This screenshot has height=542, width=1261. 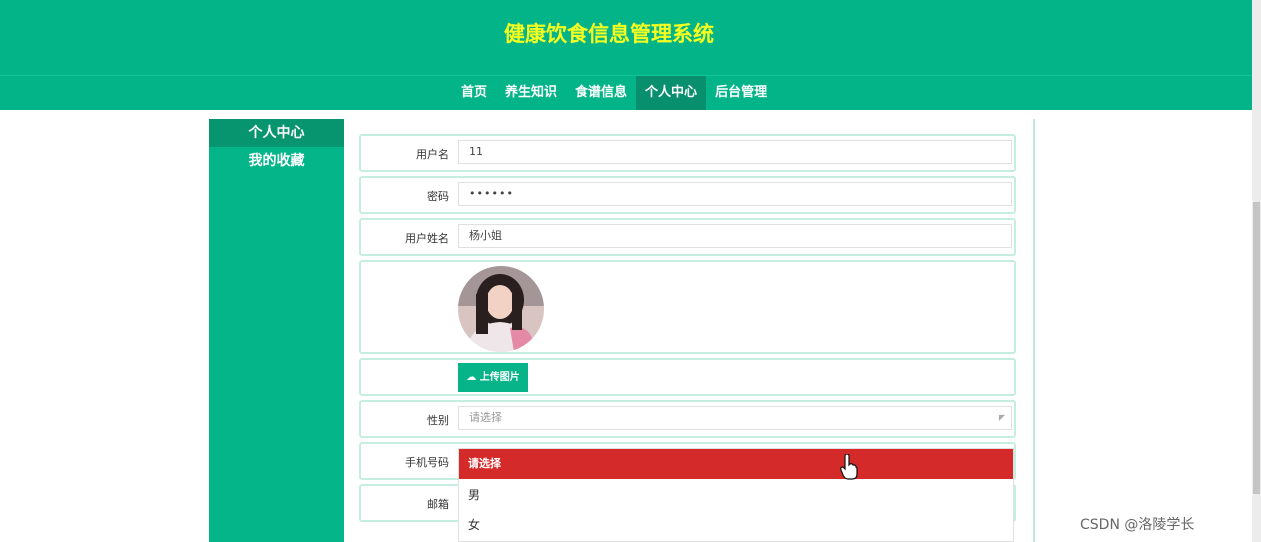 What do you see at coordinates (485, 417) in the screenshot?
I see `gender-select-placeholder: 请选择` at bounding box center [485, 417].